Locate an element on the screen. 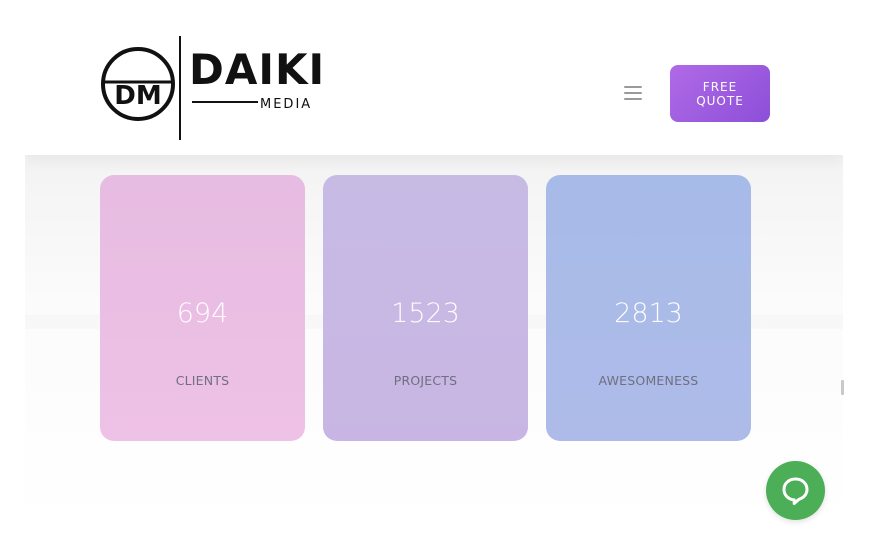 This screenshot has height=533, width=875. stat-label: CLIENTS is located at coordinates (202, 380).